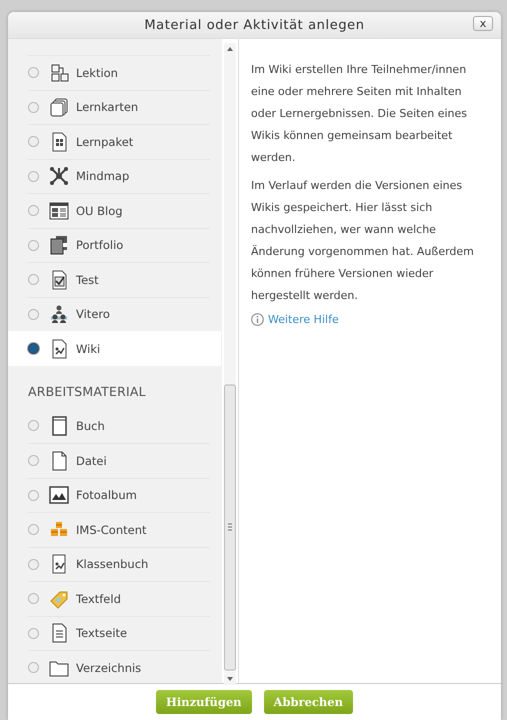 Image resolution: width=507 pixels, height=720 pixels. What do you see at coordinates (98, 599) in the screenshot?
I see `activity-label: Textfeld` at bounding box center [98, 599].